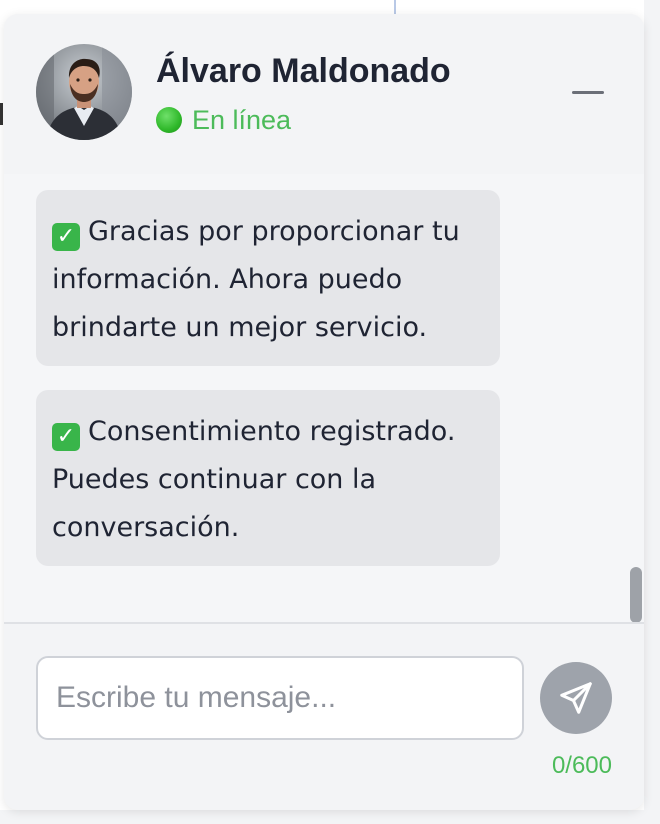 This screenshot has width=660, height=824. I want to click on agent-status: En línea, so click(223, 120).